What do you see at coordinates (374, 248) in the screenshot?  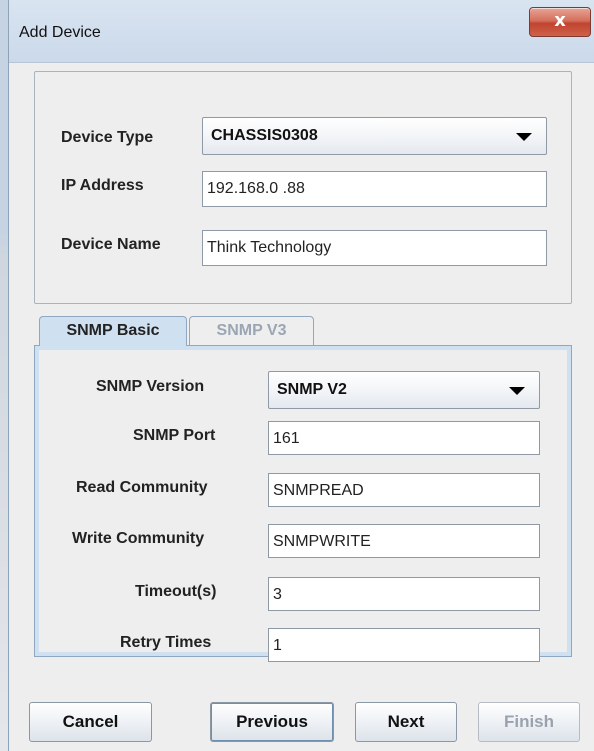 I see `device-name-field: Think Technology` at bounding box center [374, 248].